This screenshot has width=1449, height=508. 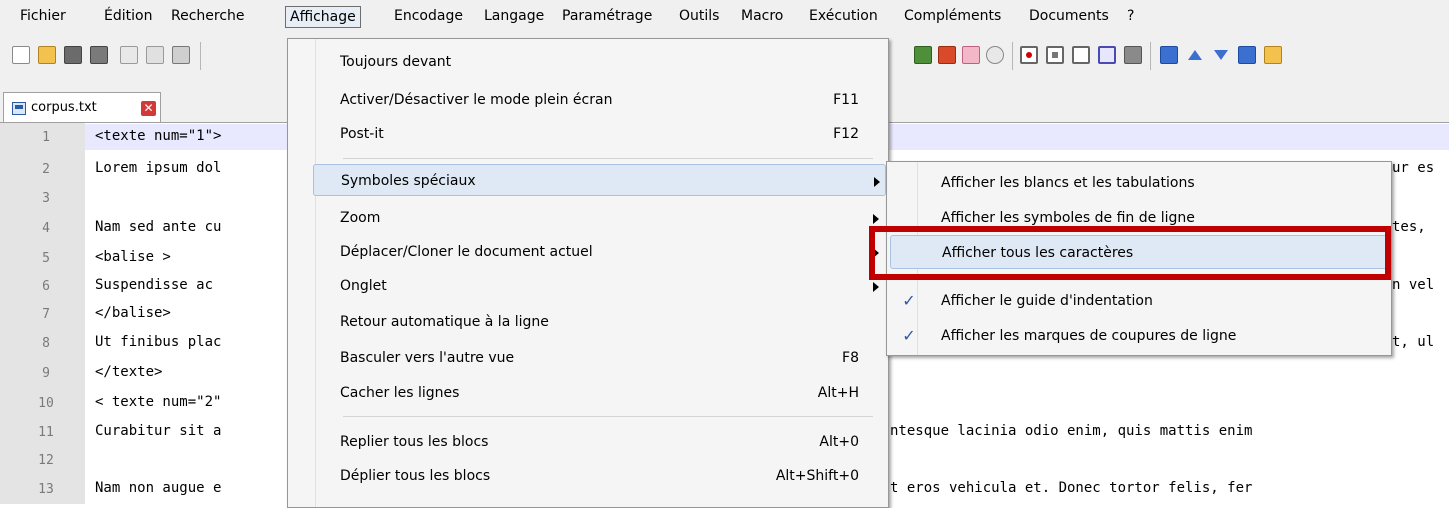 I want to click on menu-item-label: Retour automatique à la ligne, so click(x=444, y=322).